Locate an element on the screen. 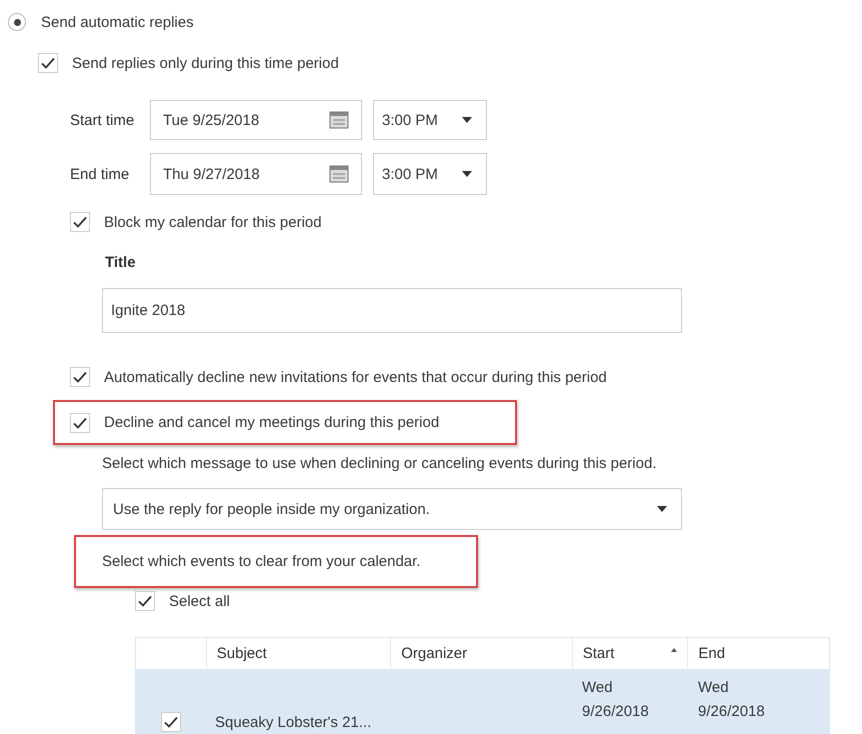  checkbox-label: Block my calendar for this period is located at coordinates (213, 222).